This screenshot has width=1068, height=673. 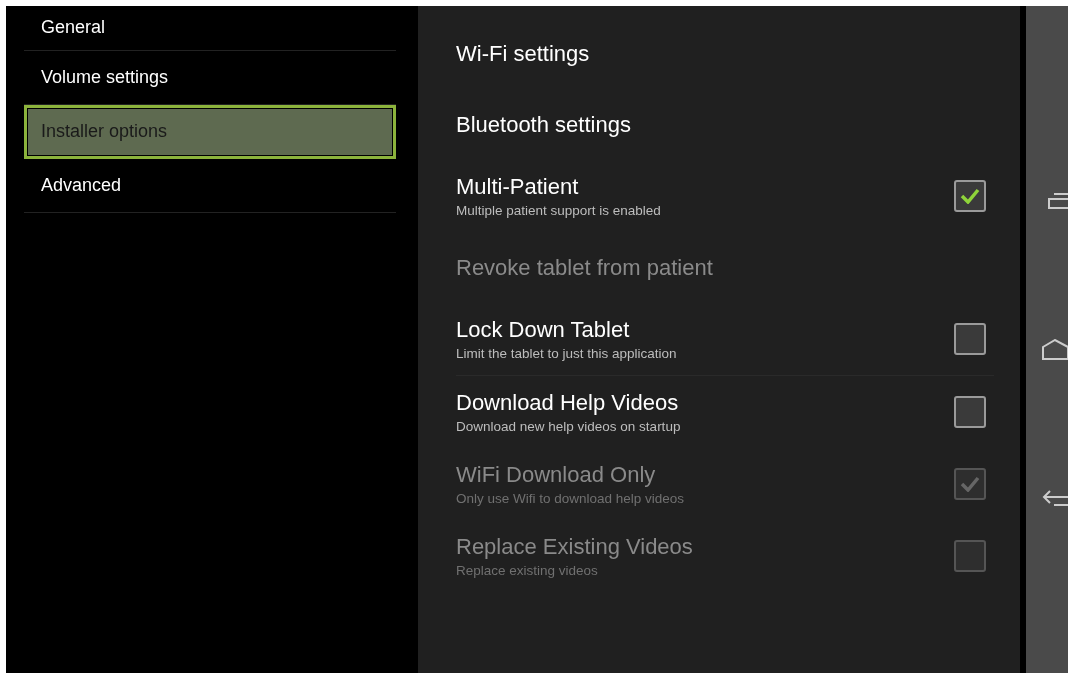 I want to click on setting-summary: Limit the tablet to just this application, so click(x=566, y=353).